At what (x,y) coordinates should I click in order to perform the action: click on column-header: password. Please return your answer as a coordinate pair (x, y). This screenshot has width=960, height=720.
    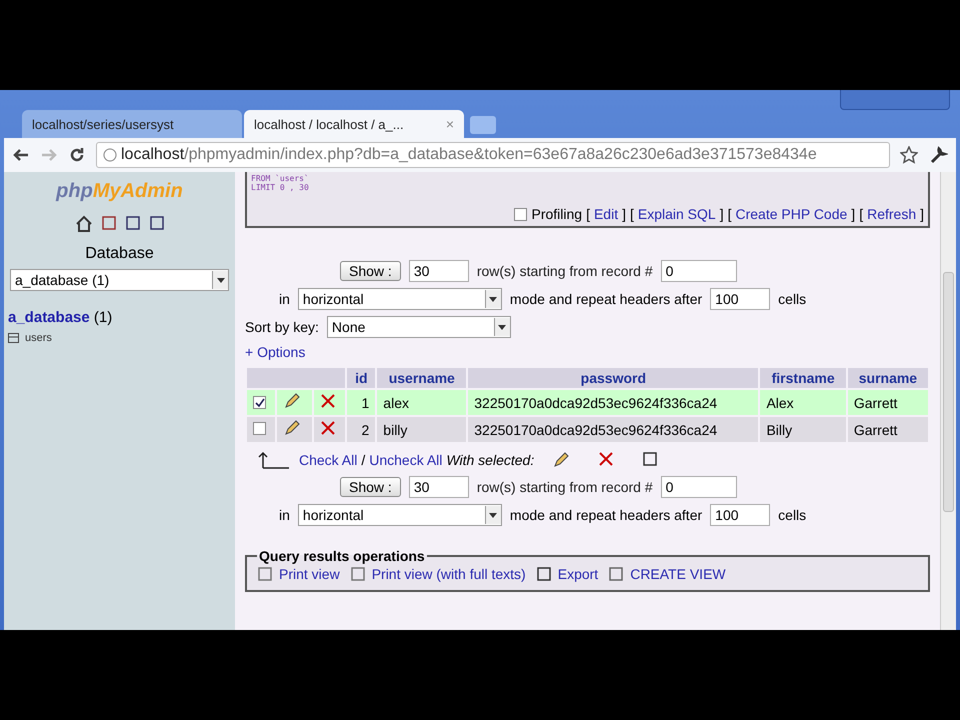
    Looking at the image, I should click on (613, 378).